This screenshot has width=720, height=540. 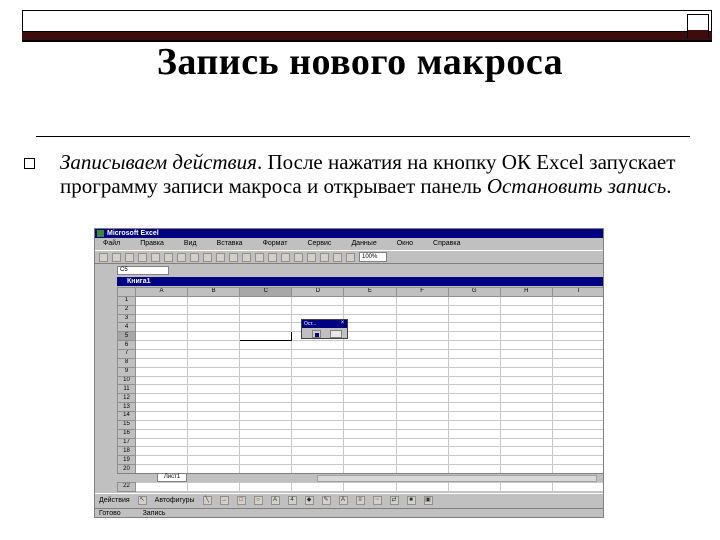 I want to click on row-header: 6, so click(x=126, y=345).